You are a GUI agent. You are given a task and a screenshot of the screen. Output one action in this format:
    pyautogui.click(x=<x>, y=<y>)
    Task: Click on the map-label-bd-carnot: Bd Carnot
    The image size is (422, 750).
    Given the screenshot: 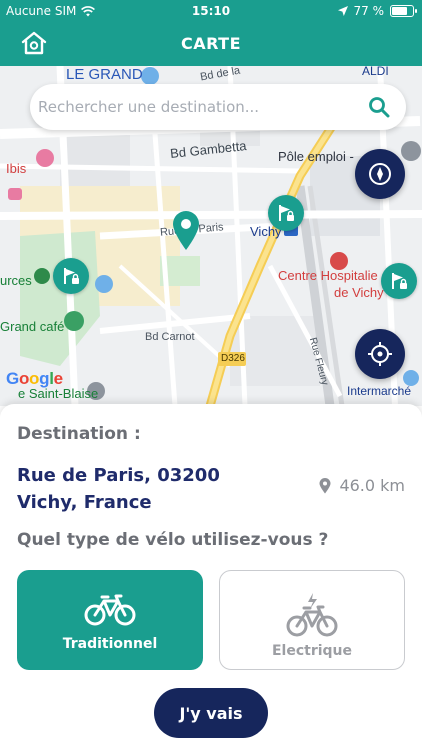 What is the action you would take?
    pyautogui.click(x=170, y=337)
    